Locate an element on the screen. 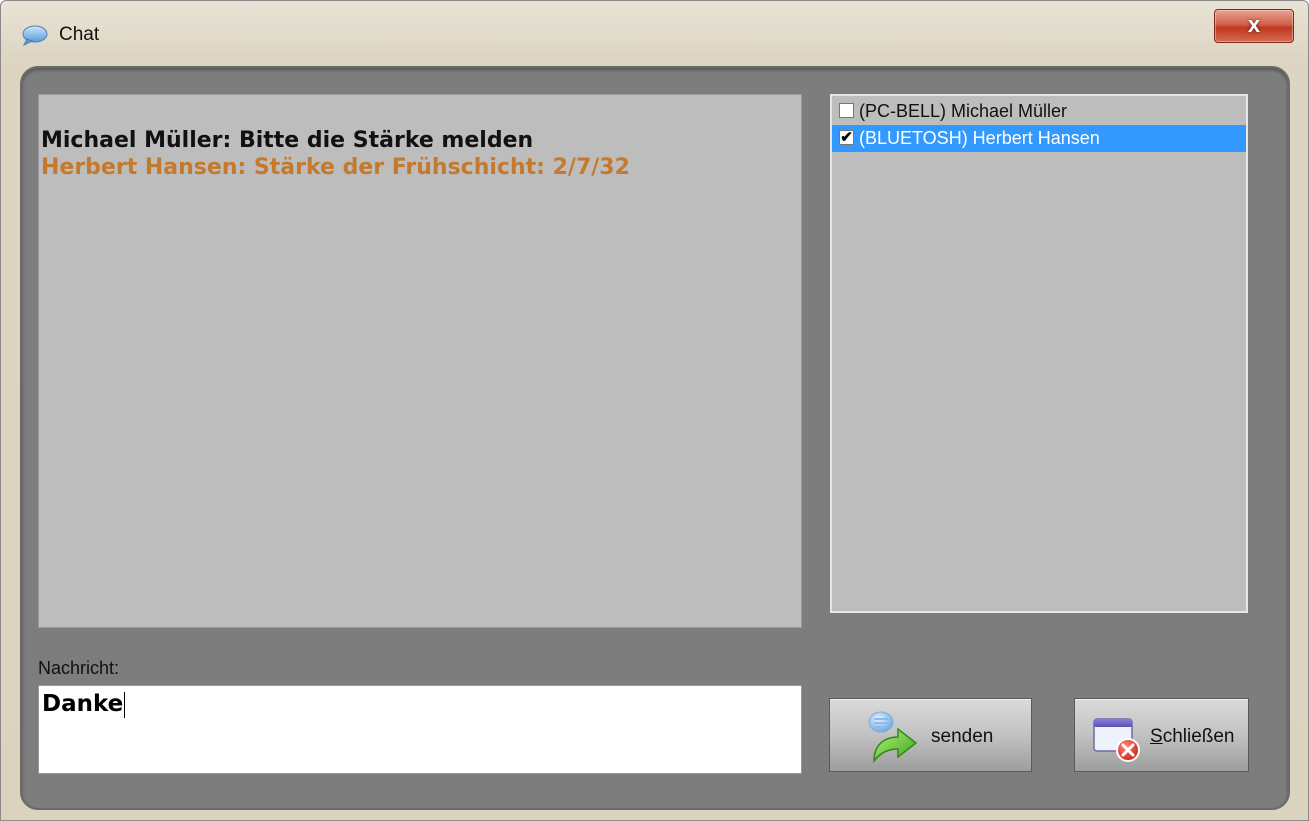 This screenshot has width=1309, height=821. send-button-label: senden is located at coordinates (962, 736).